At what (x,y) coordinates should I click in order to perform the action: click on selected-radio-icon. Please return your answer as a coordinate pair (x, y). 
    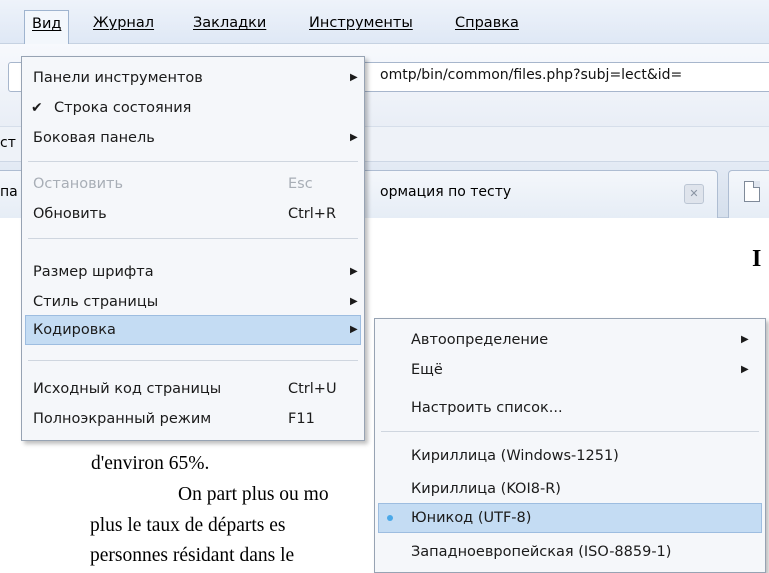
    Looking at the image, I should click on (390, 518).